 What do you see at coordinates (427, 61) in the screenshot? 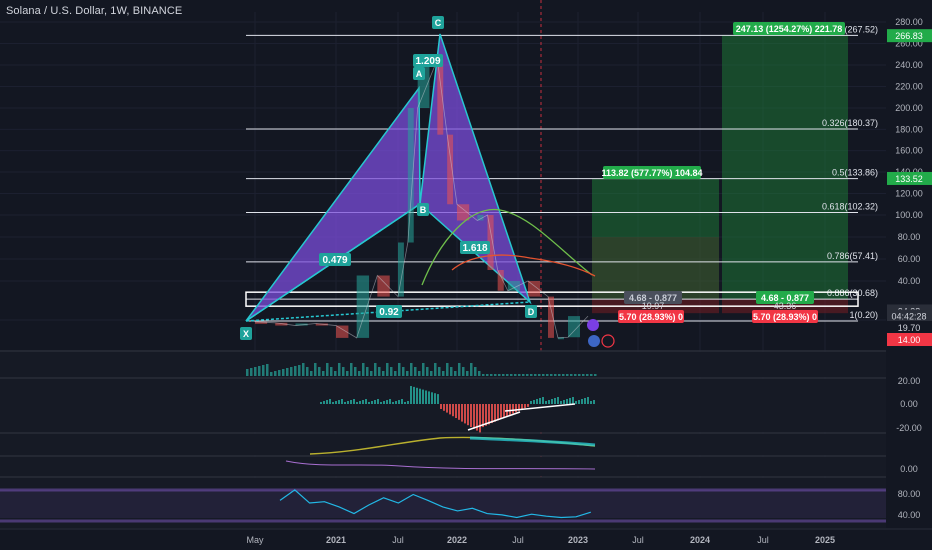
I see `ratio-label-text: 1.209` at bounding box center [427, 61].